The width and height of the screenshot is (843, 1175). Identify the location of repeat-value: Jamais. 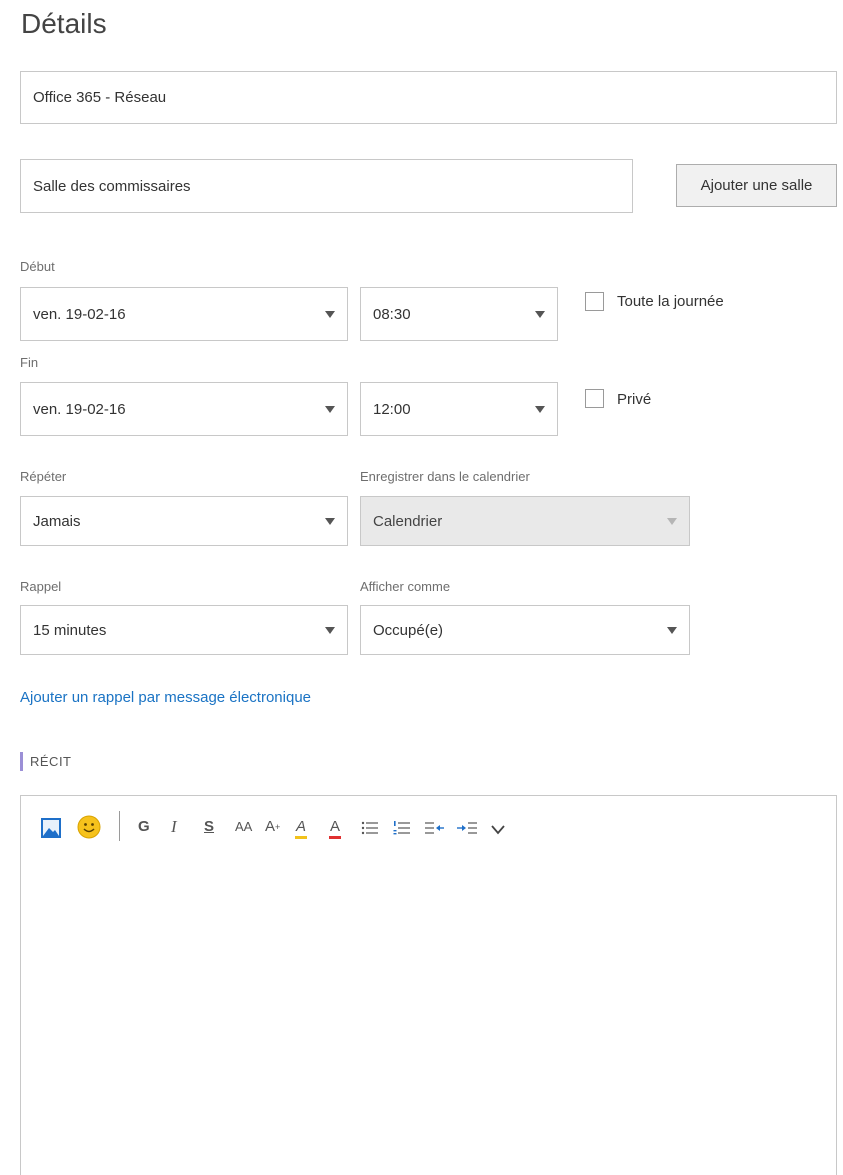
(57, 521).